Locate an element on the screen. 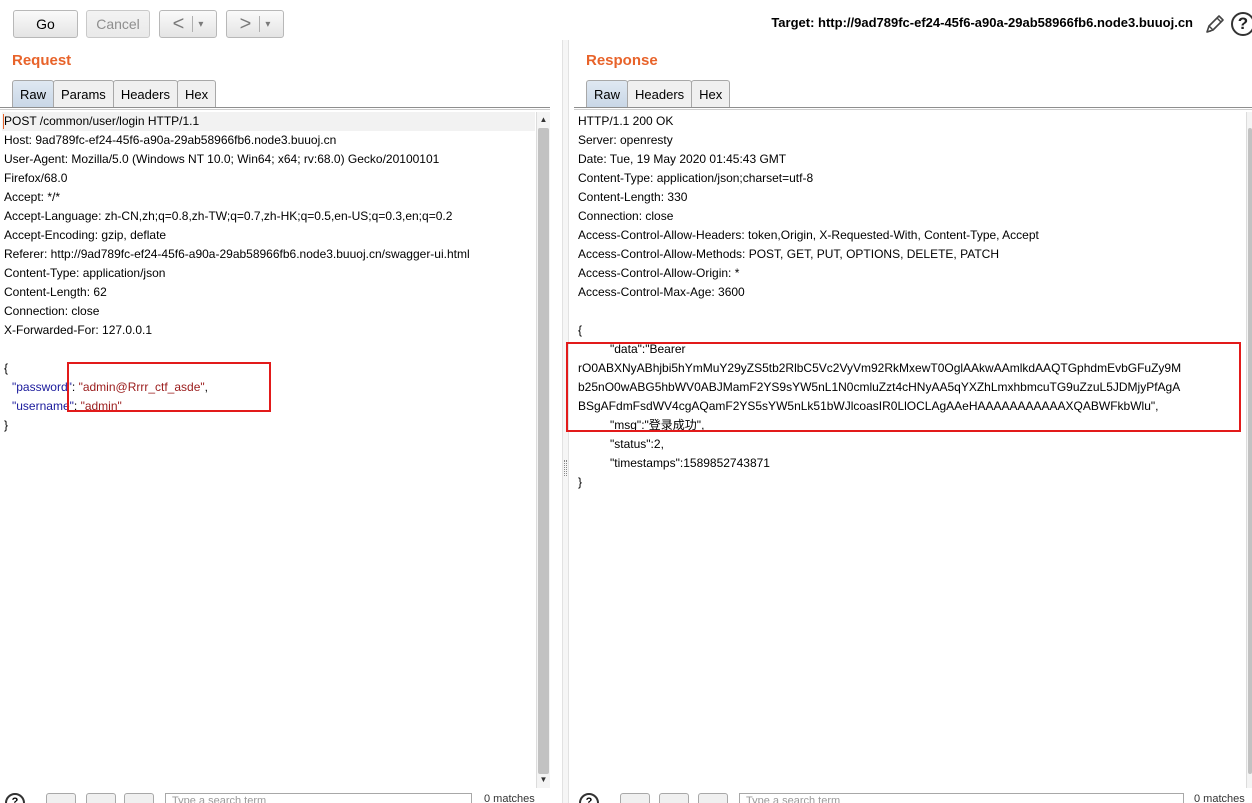 The image size is (1252, 803). tab-response-hex: Hex is located at coordinates (711, 94).